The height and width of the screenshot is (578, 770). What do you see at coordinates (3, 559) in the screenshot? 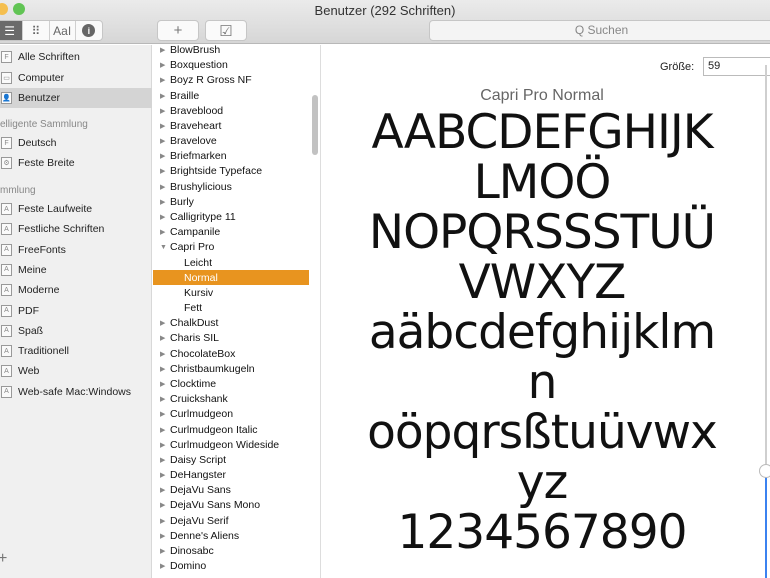
I see `add-collection-button: +` at bounding box center [3, 559].